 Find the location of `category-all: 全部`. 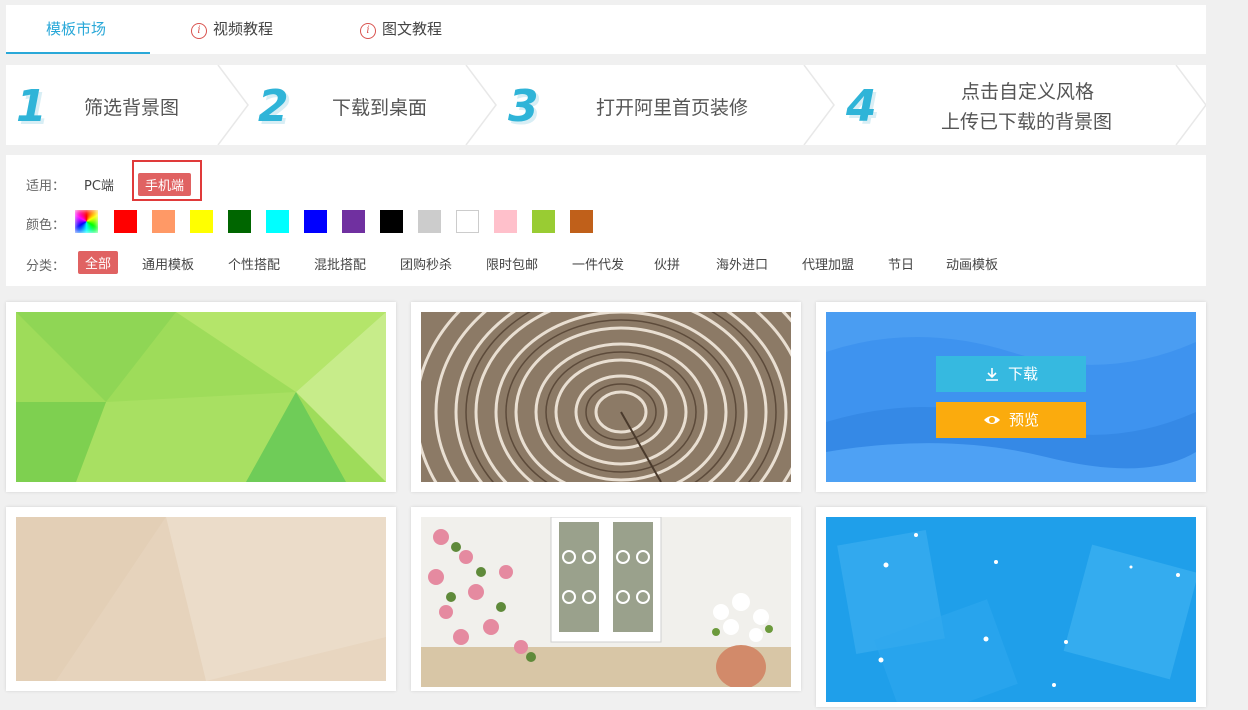

category-all: 全部 is located at coordinates (98, 262).